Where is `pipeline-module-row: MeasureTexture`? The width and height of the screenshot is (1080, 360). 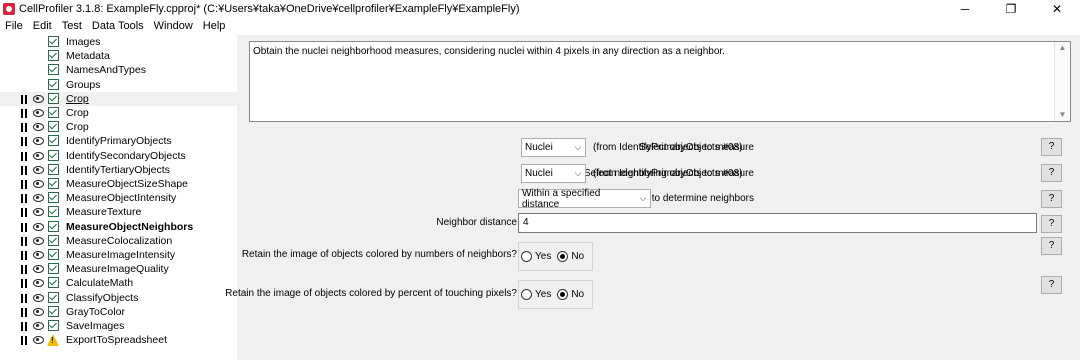 pipeline-module-row: MeasureTexture is located at coordinates (118, 212).